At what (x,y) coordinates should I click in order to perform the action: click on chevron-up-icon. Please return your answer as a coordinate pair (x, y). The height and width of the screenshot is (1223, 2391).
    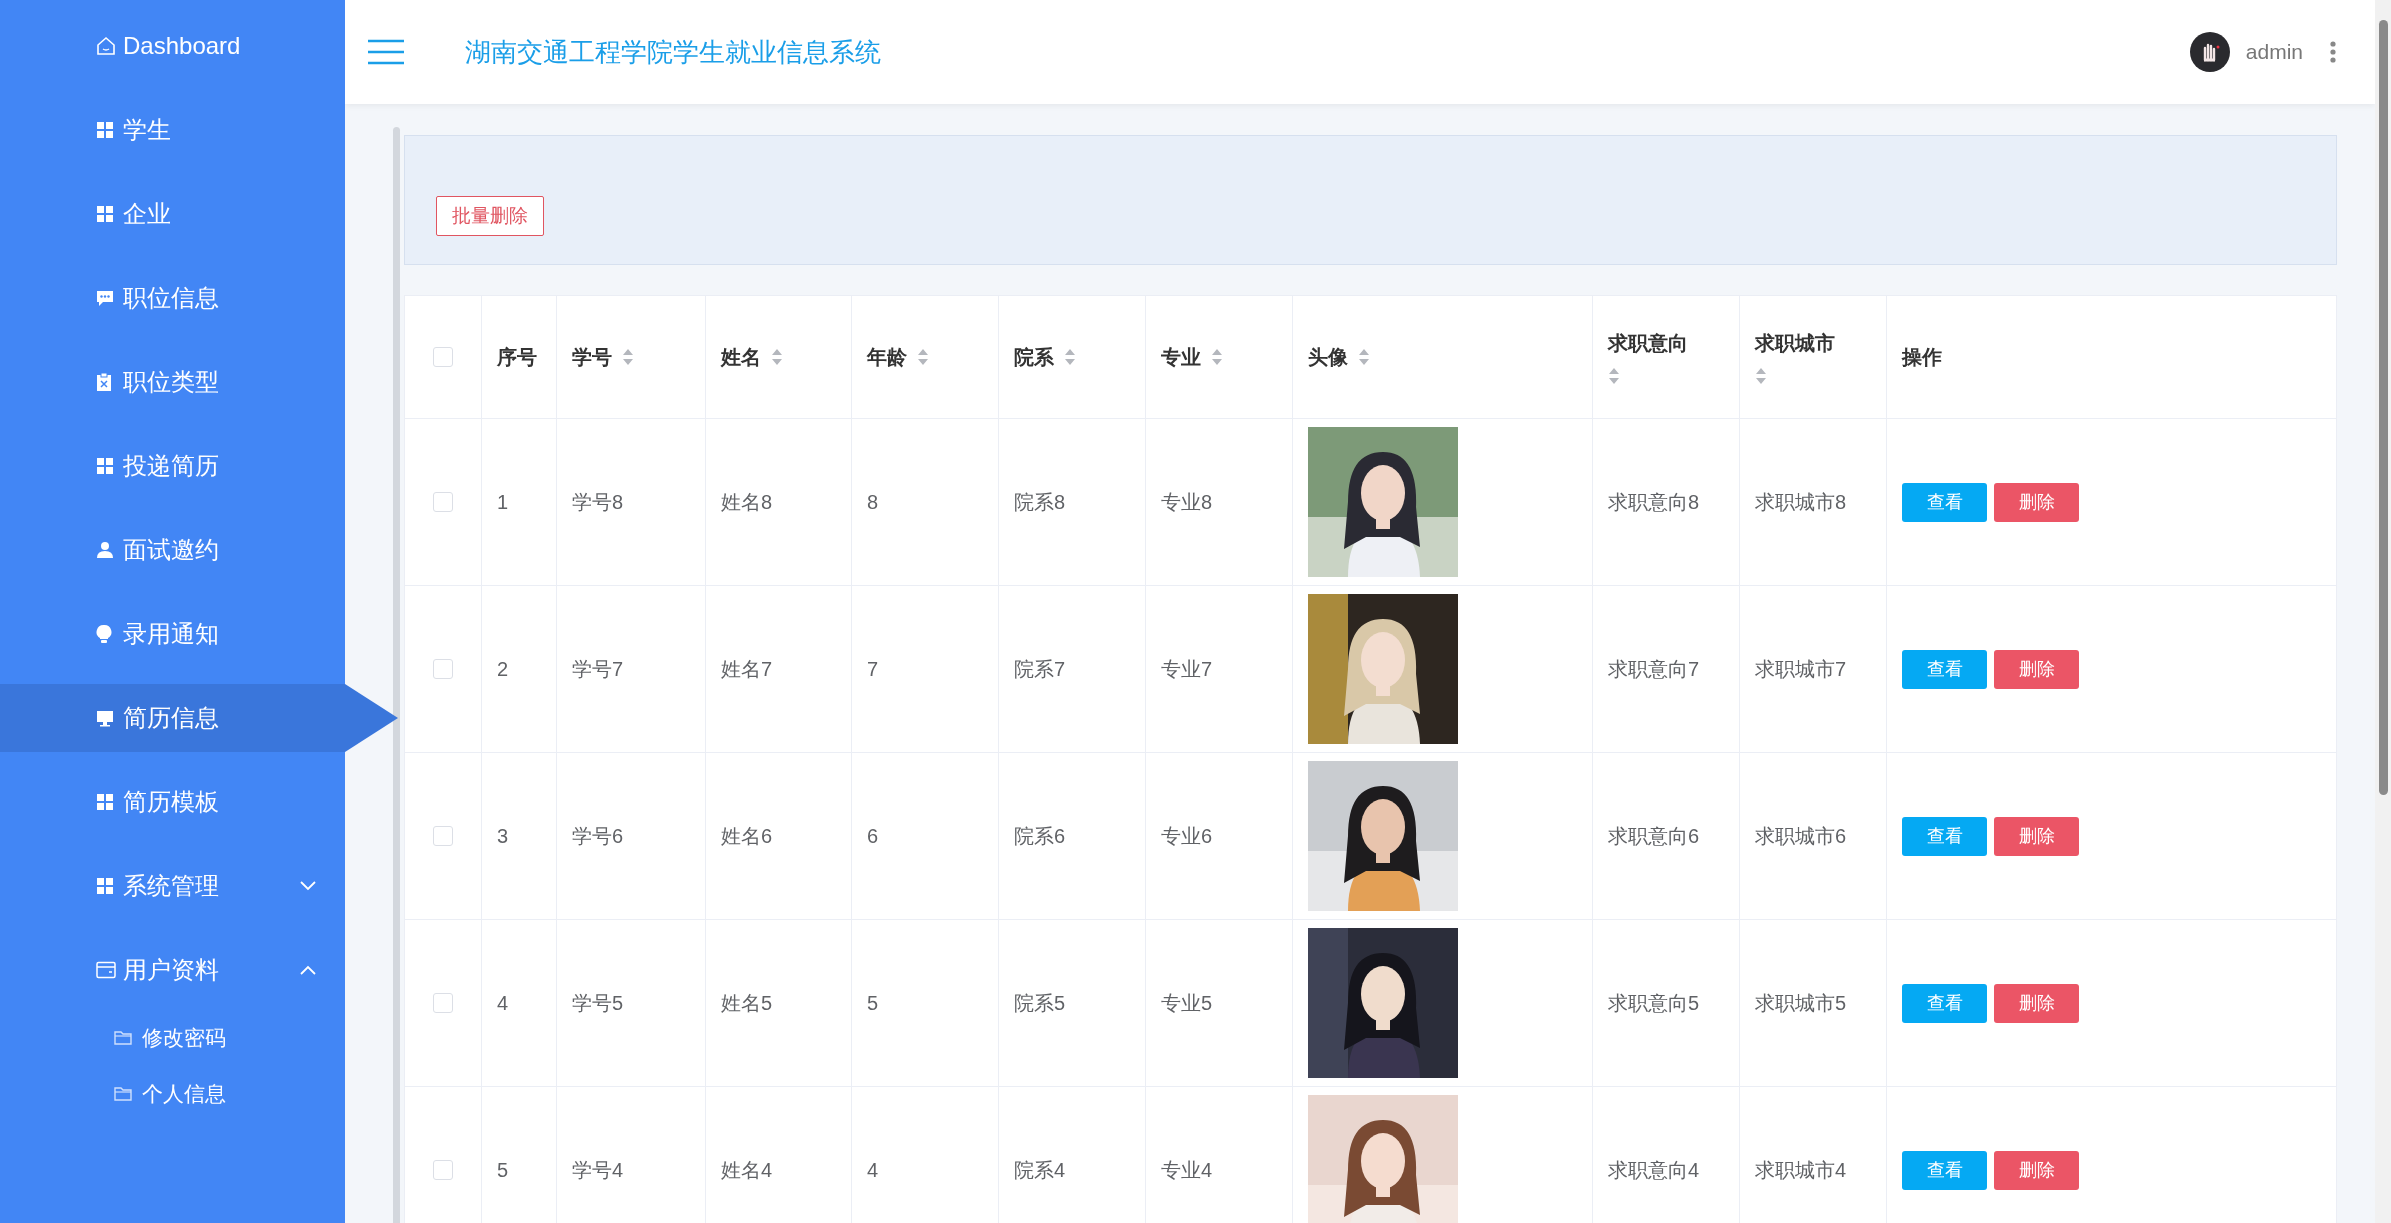
    Looking at the image, I should click on (308, 970).